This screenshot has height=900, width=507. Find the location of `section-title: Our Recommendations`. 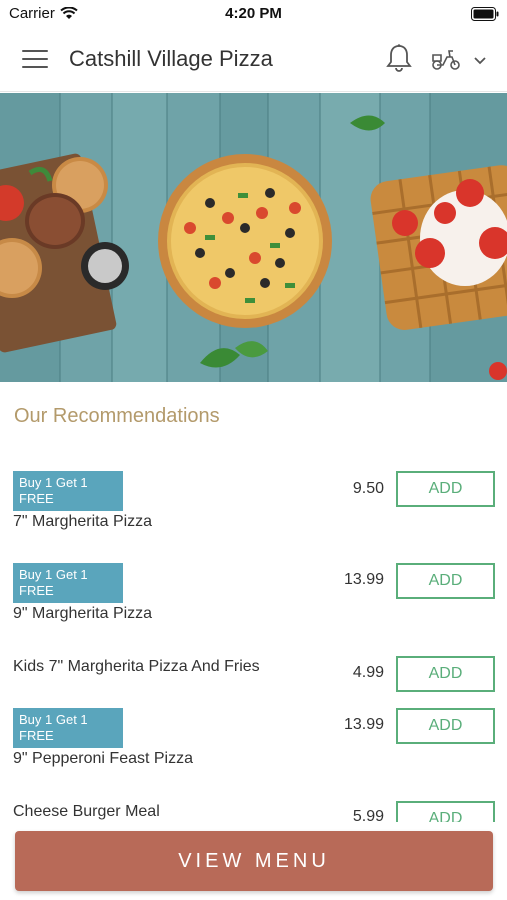

section-title: Our Recommendations is located at coordinates (117, 416).